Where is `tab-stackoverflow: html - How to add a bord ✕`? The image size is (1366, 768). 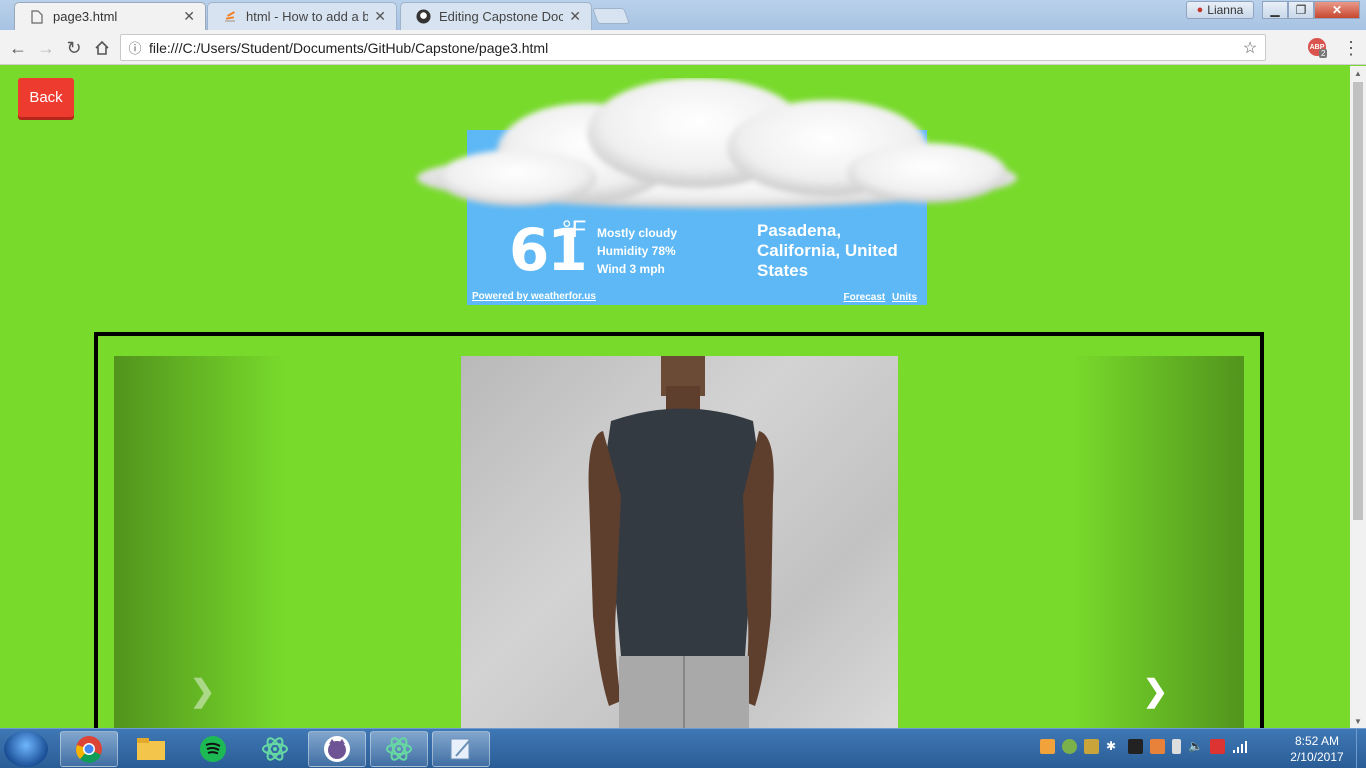 tab-stackoverflow: html - How to add a bord ✕ is located at coordinates (302, 16).